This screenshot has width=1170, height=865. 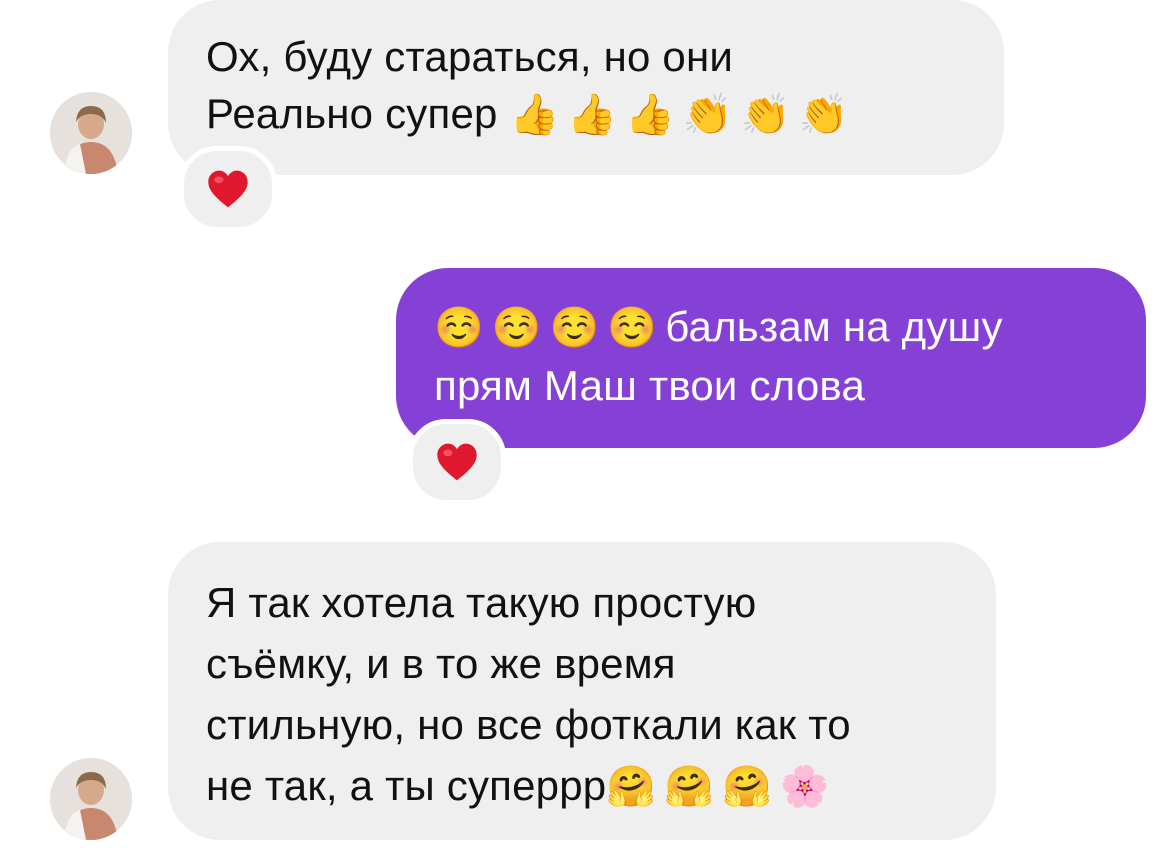 I want to click on emoji-group: ☺️☺️☺️☺️, so click(x=550, y=328).